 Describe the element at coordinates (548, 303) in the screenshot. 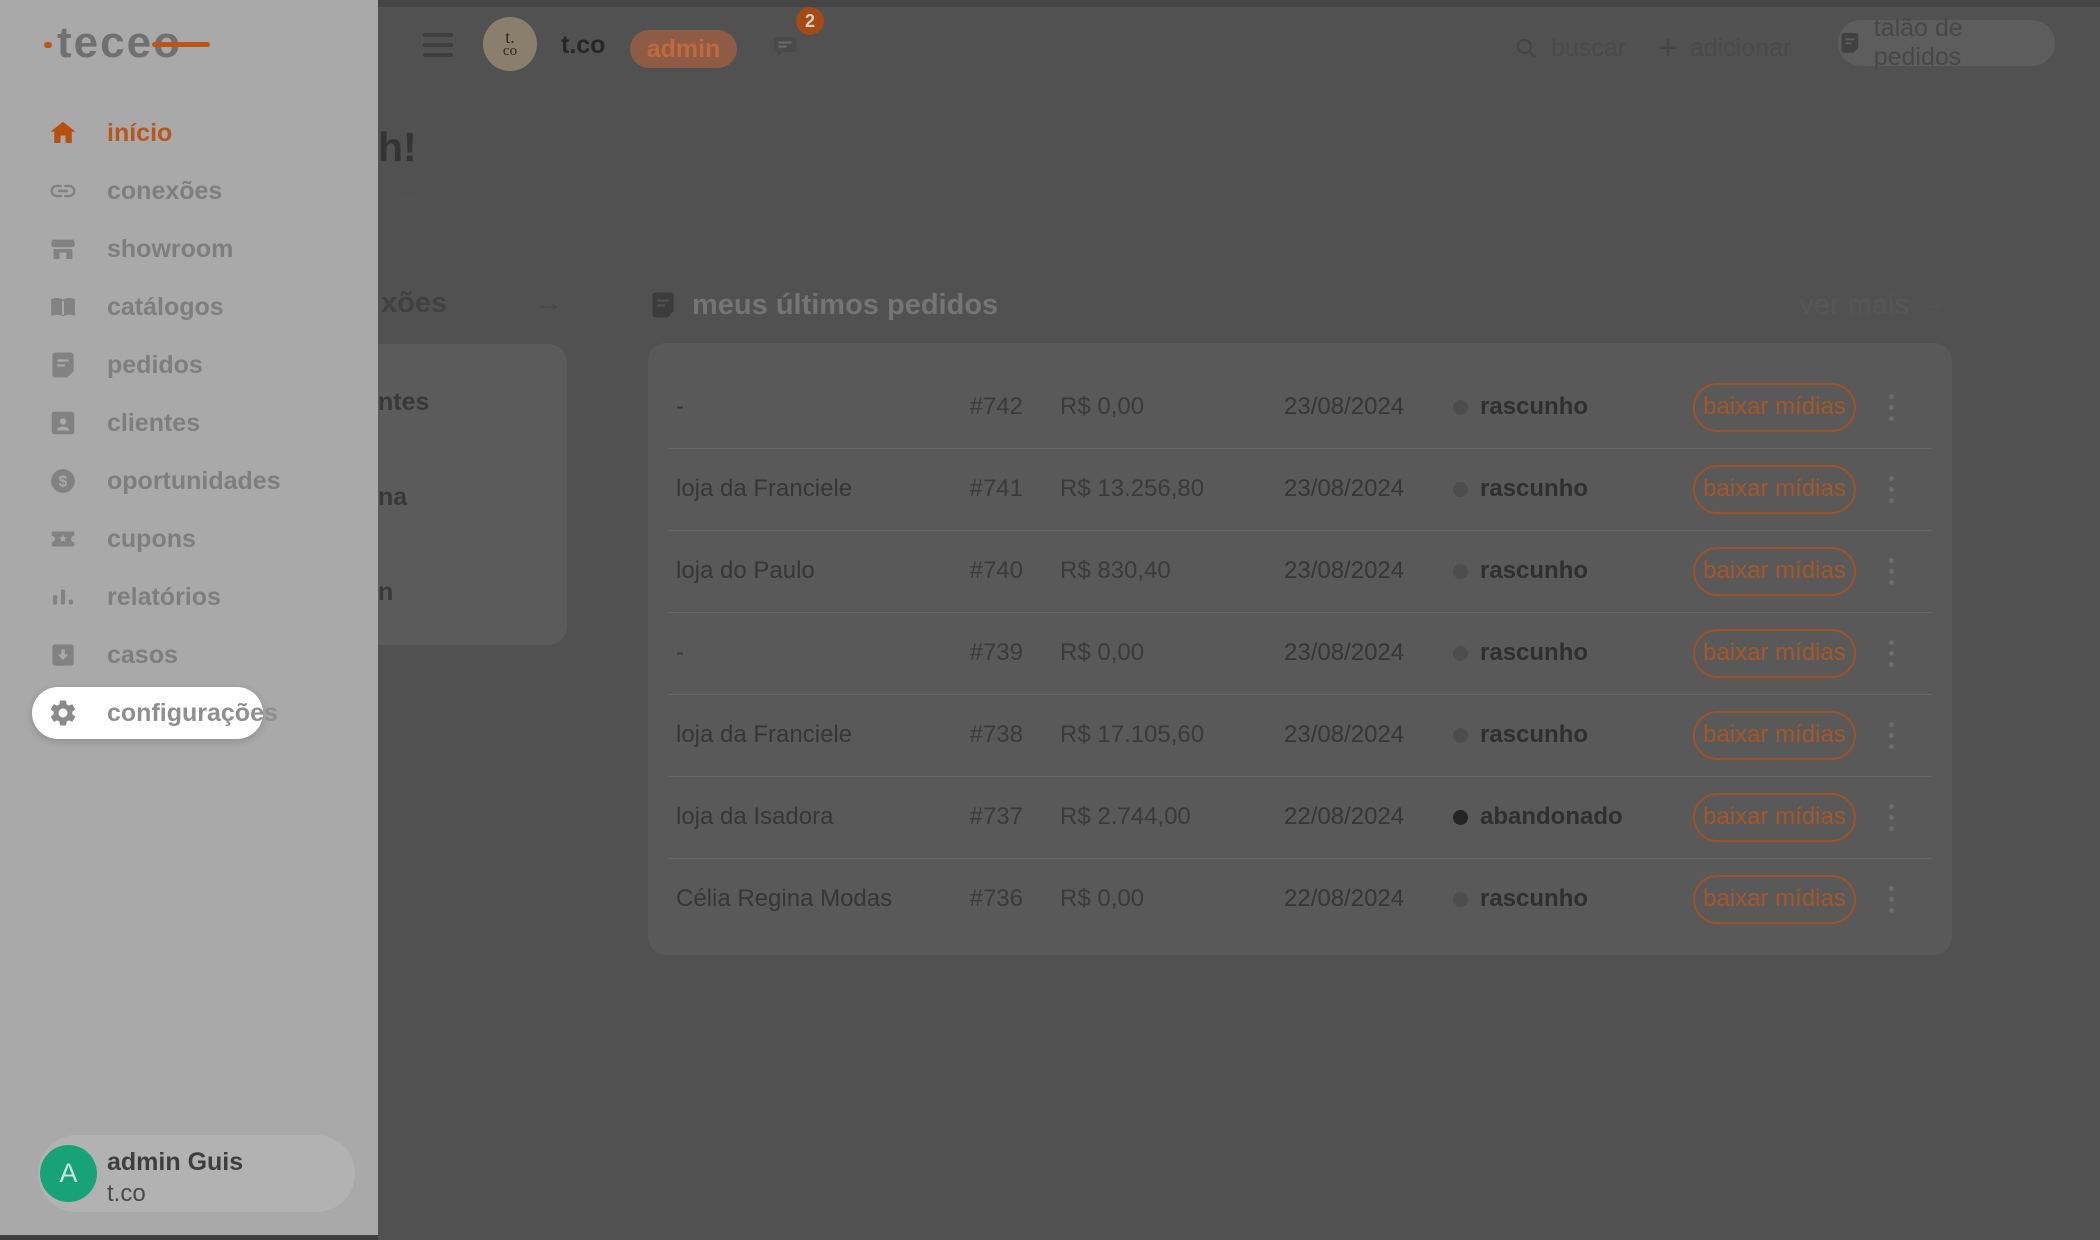

I see `connections-arrow-icon: →` at that location.